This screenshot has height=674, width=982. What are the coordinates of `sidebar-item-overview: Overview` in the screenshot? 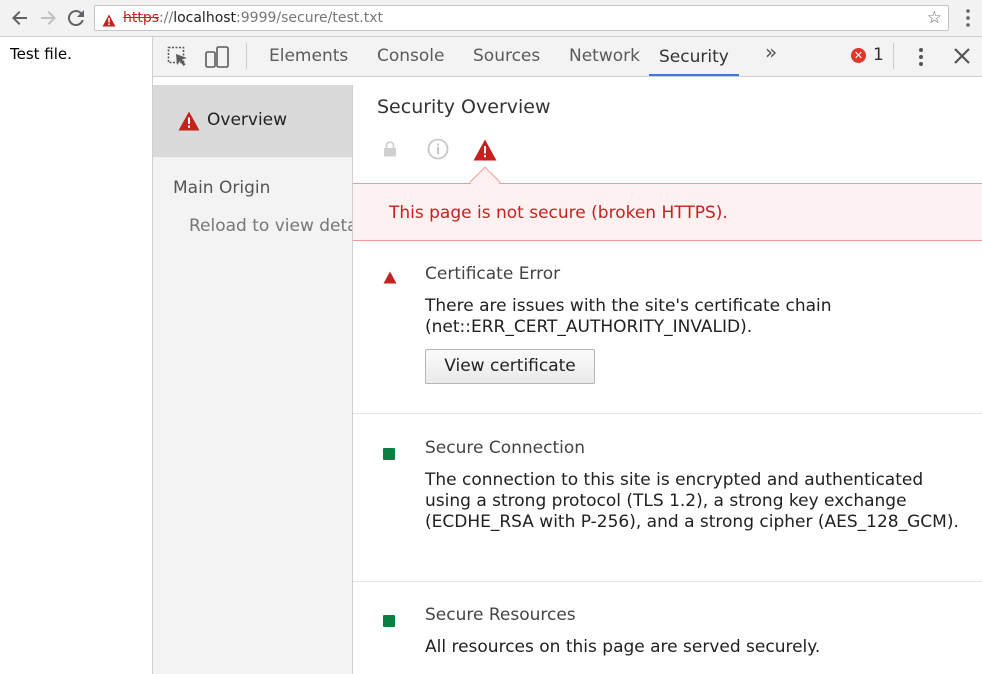 It's located at (252, 121).